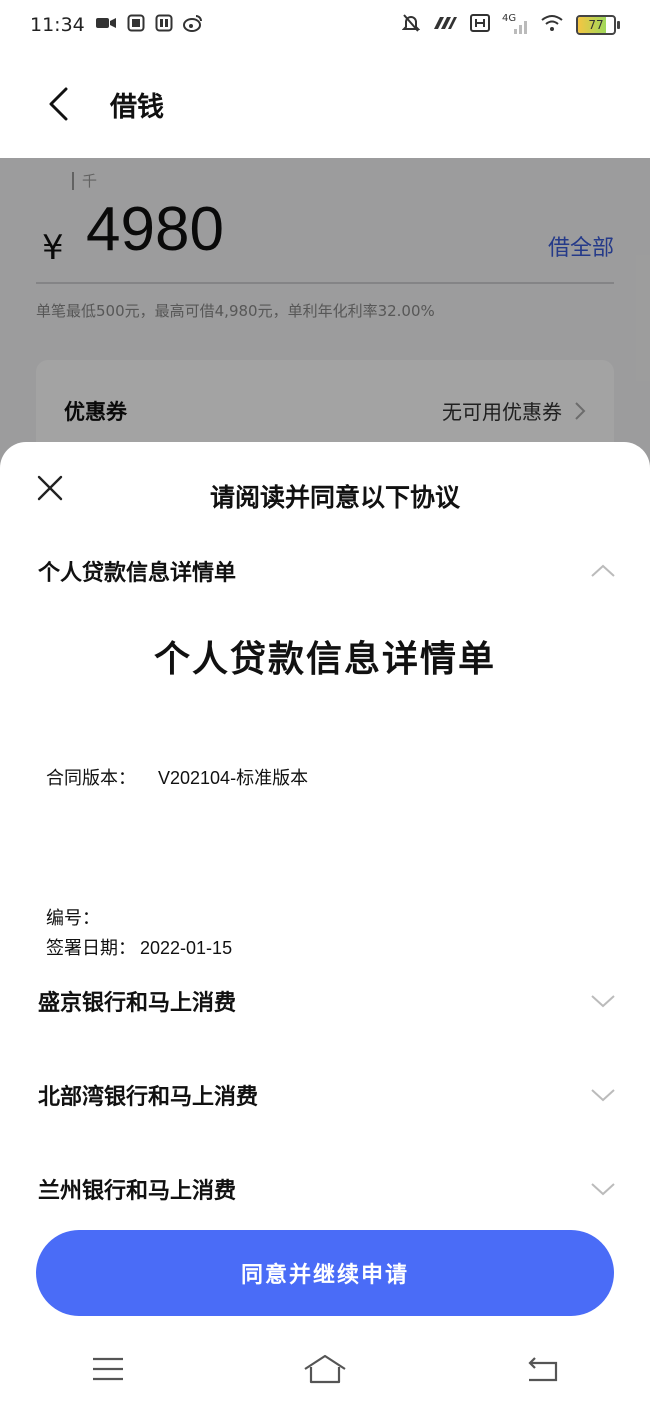 The height and width of the screenshot is (1407, 650). I want to click on section-shengjing-bank: 盛京银行和马上消费, so click(327, 1001).